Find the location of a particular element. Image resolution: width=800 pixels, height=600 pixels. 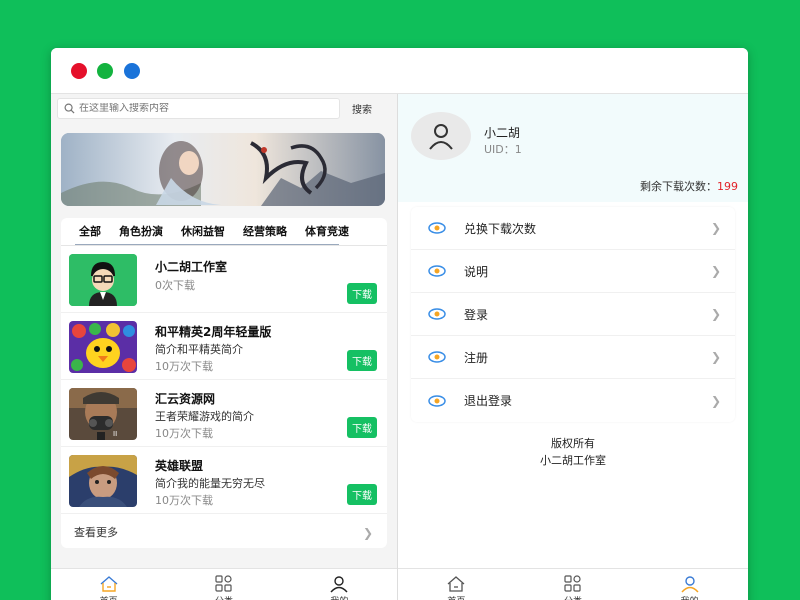

game-cartoon-bird-thumbnail is located at coordinates (103, 347).